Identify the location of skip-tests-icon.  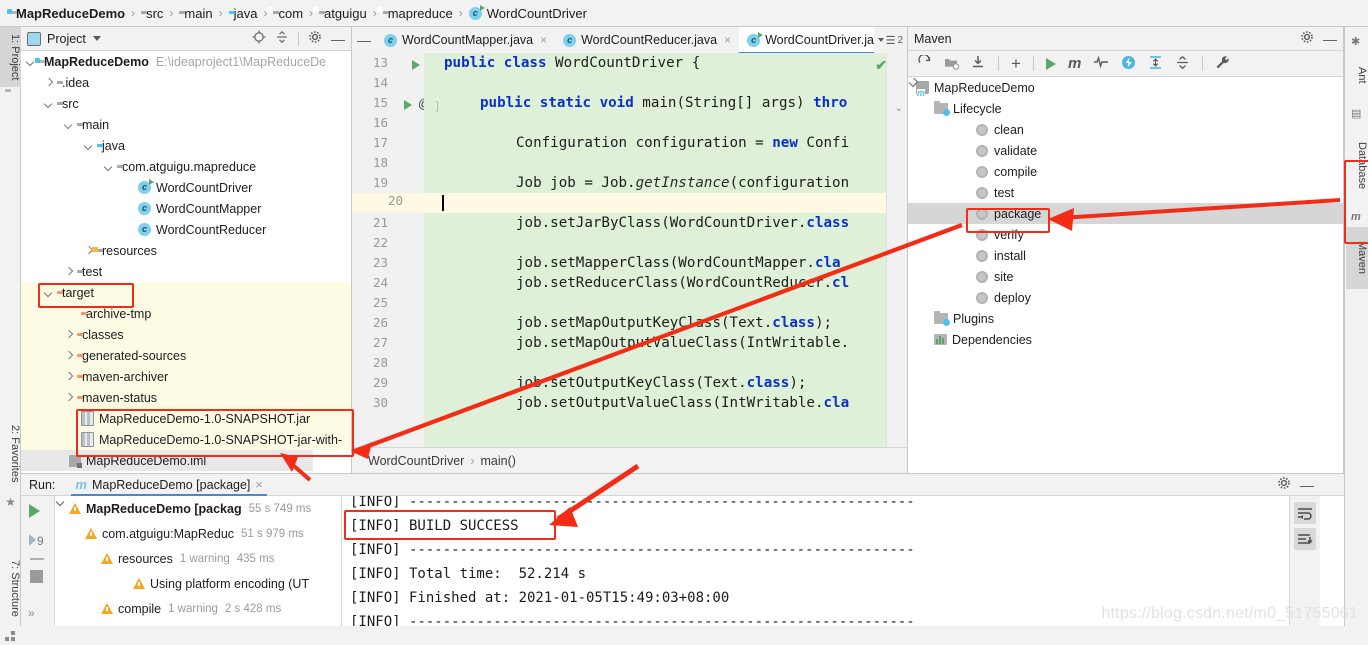
(1101, 63).